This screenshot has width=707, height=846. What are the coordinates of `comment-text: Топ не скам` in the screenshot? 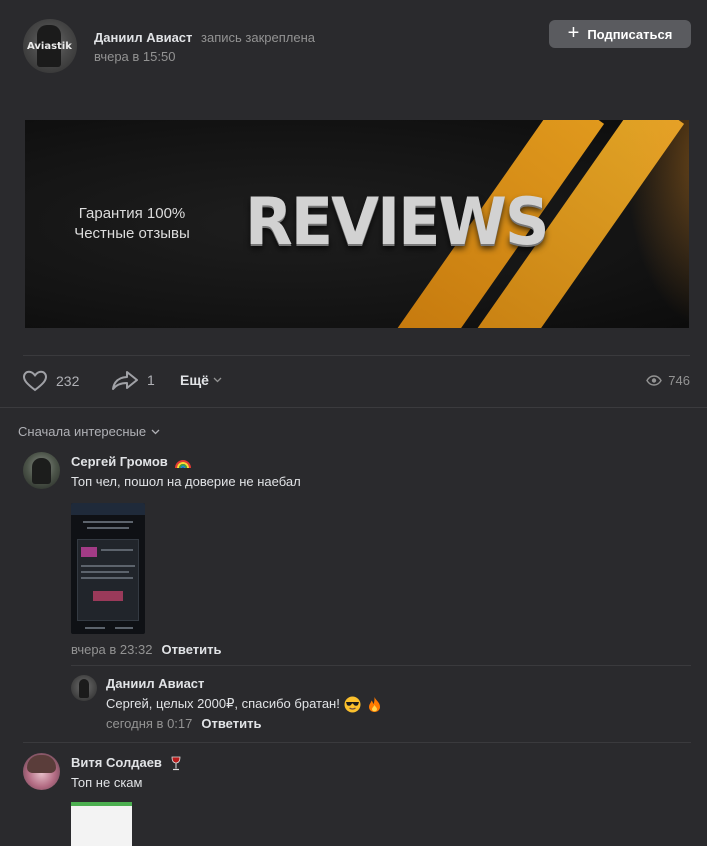 It's located at (107, 782).